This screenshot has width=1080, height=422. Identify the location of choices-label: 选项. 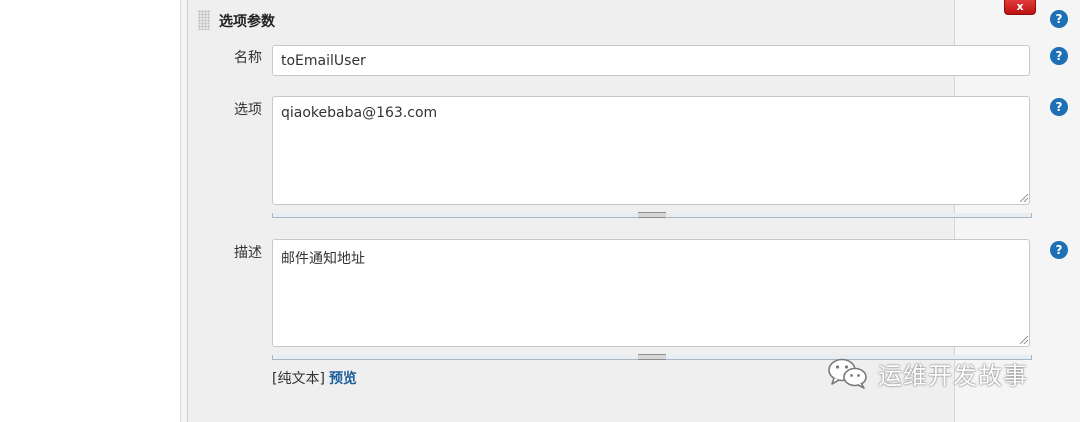
(248, 110).